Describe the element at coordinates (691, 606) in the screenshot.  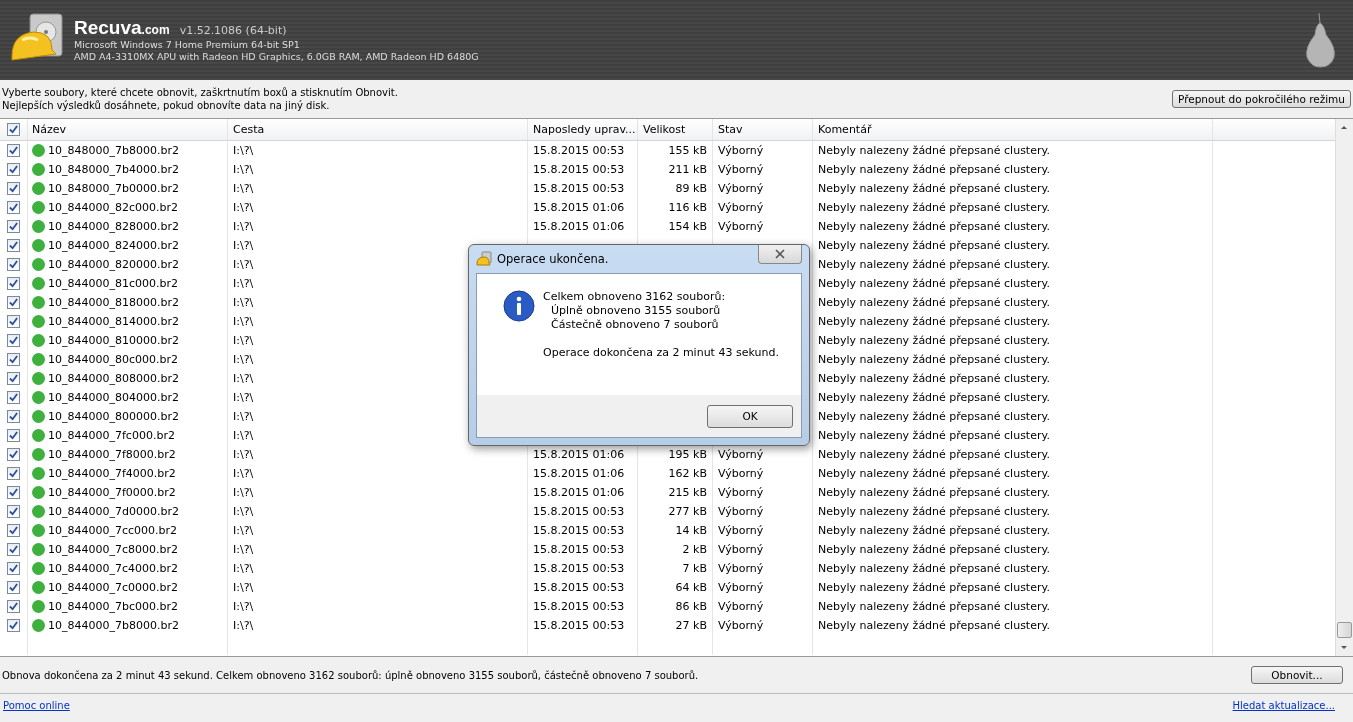
I see `file-size: 86 kB` at that location.